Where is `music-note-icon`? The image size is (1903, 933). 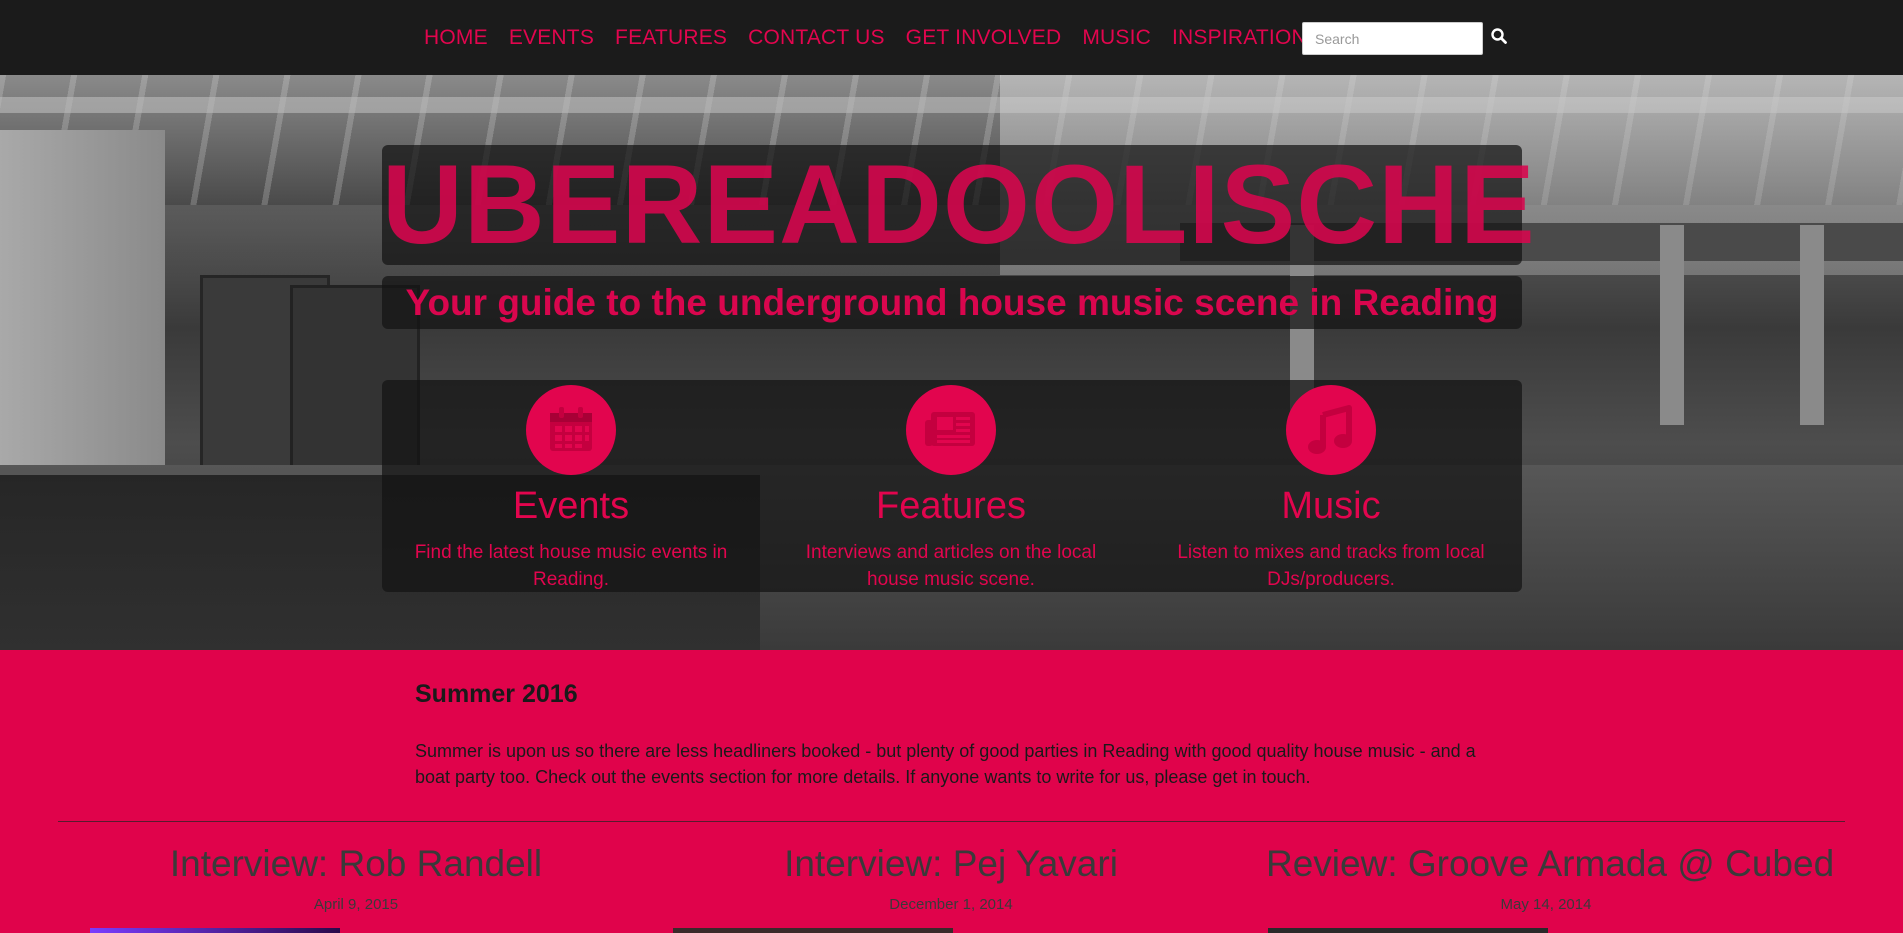 music-note-icon is located at coordinates (1331, 430).